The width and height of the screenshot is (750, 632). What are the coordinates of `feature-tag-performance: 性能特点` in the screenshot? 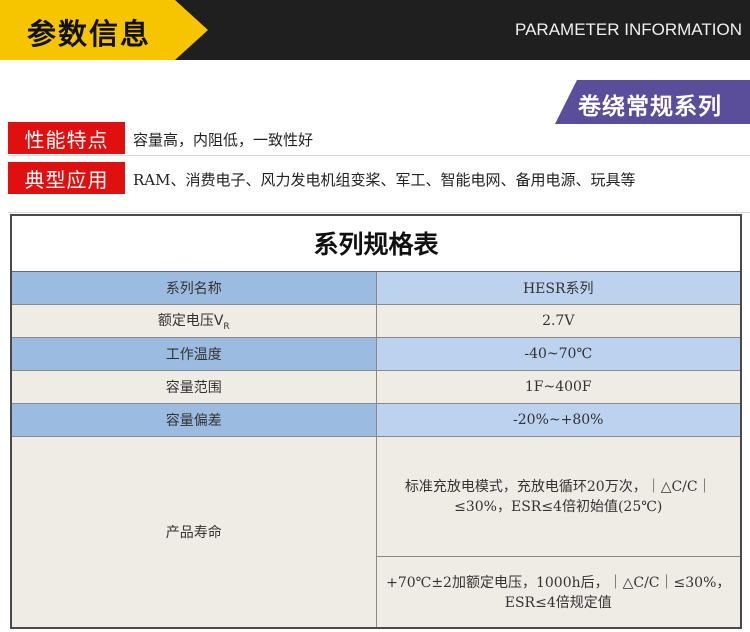 It's located at (66, 138).